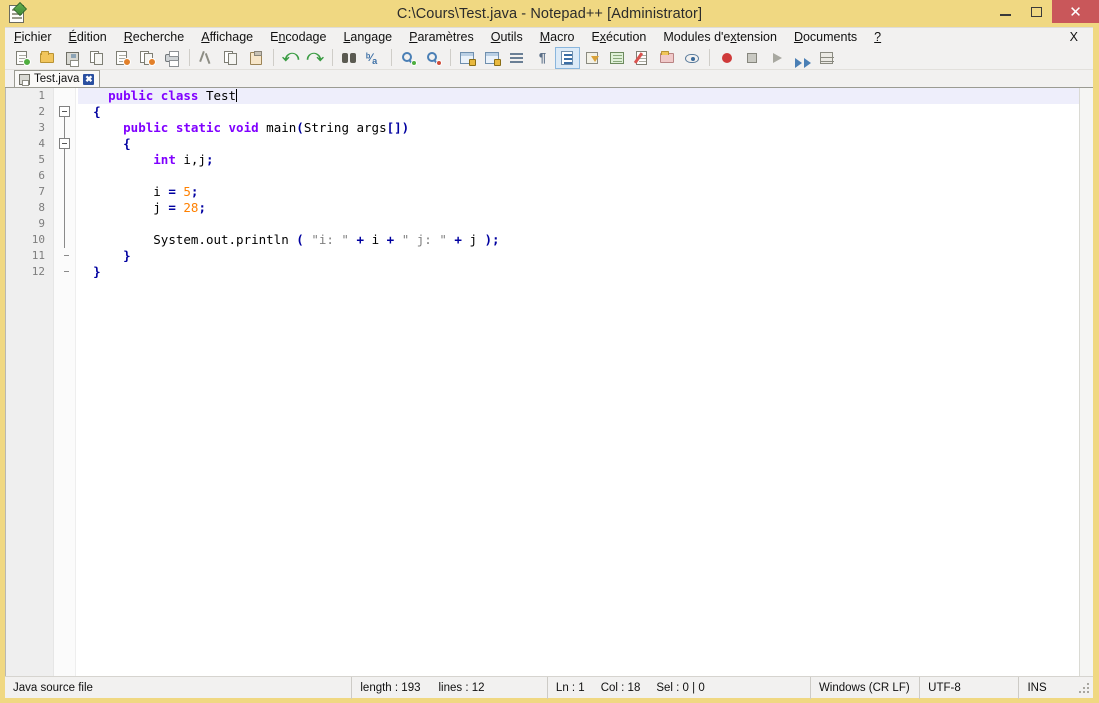 This screenshot has height=703, width=1099. I want to click on undo-icon: ⤺, so click(290, 58).